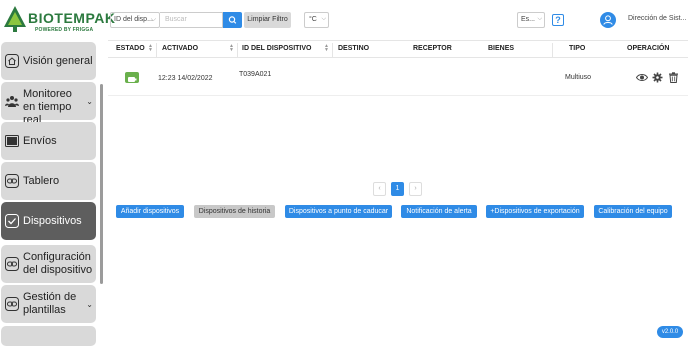 Image resolution: width=688 pixels, height=346 pixels. I want to click on status-badge, so click(132, 77).